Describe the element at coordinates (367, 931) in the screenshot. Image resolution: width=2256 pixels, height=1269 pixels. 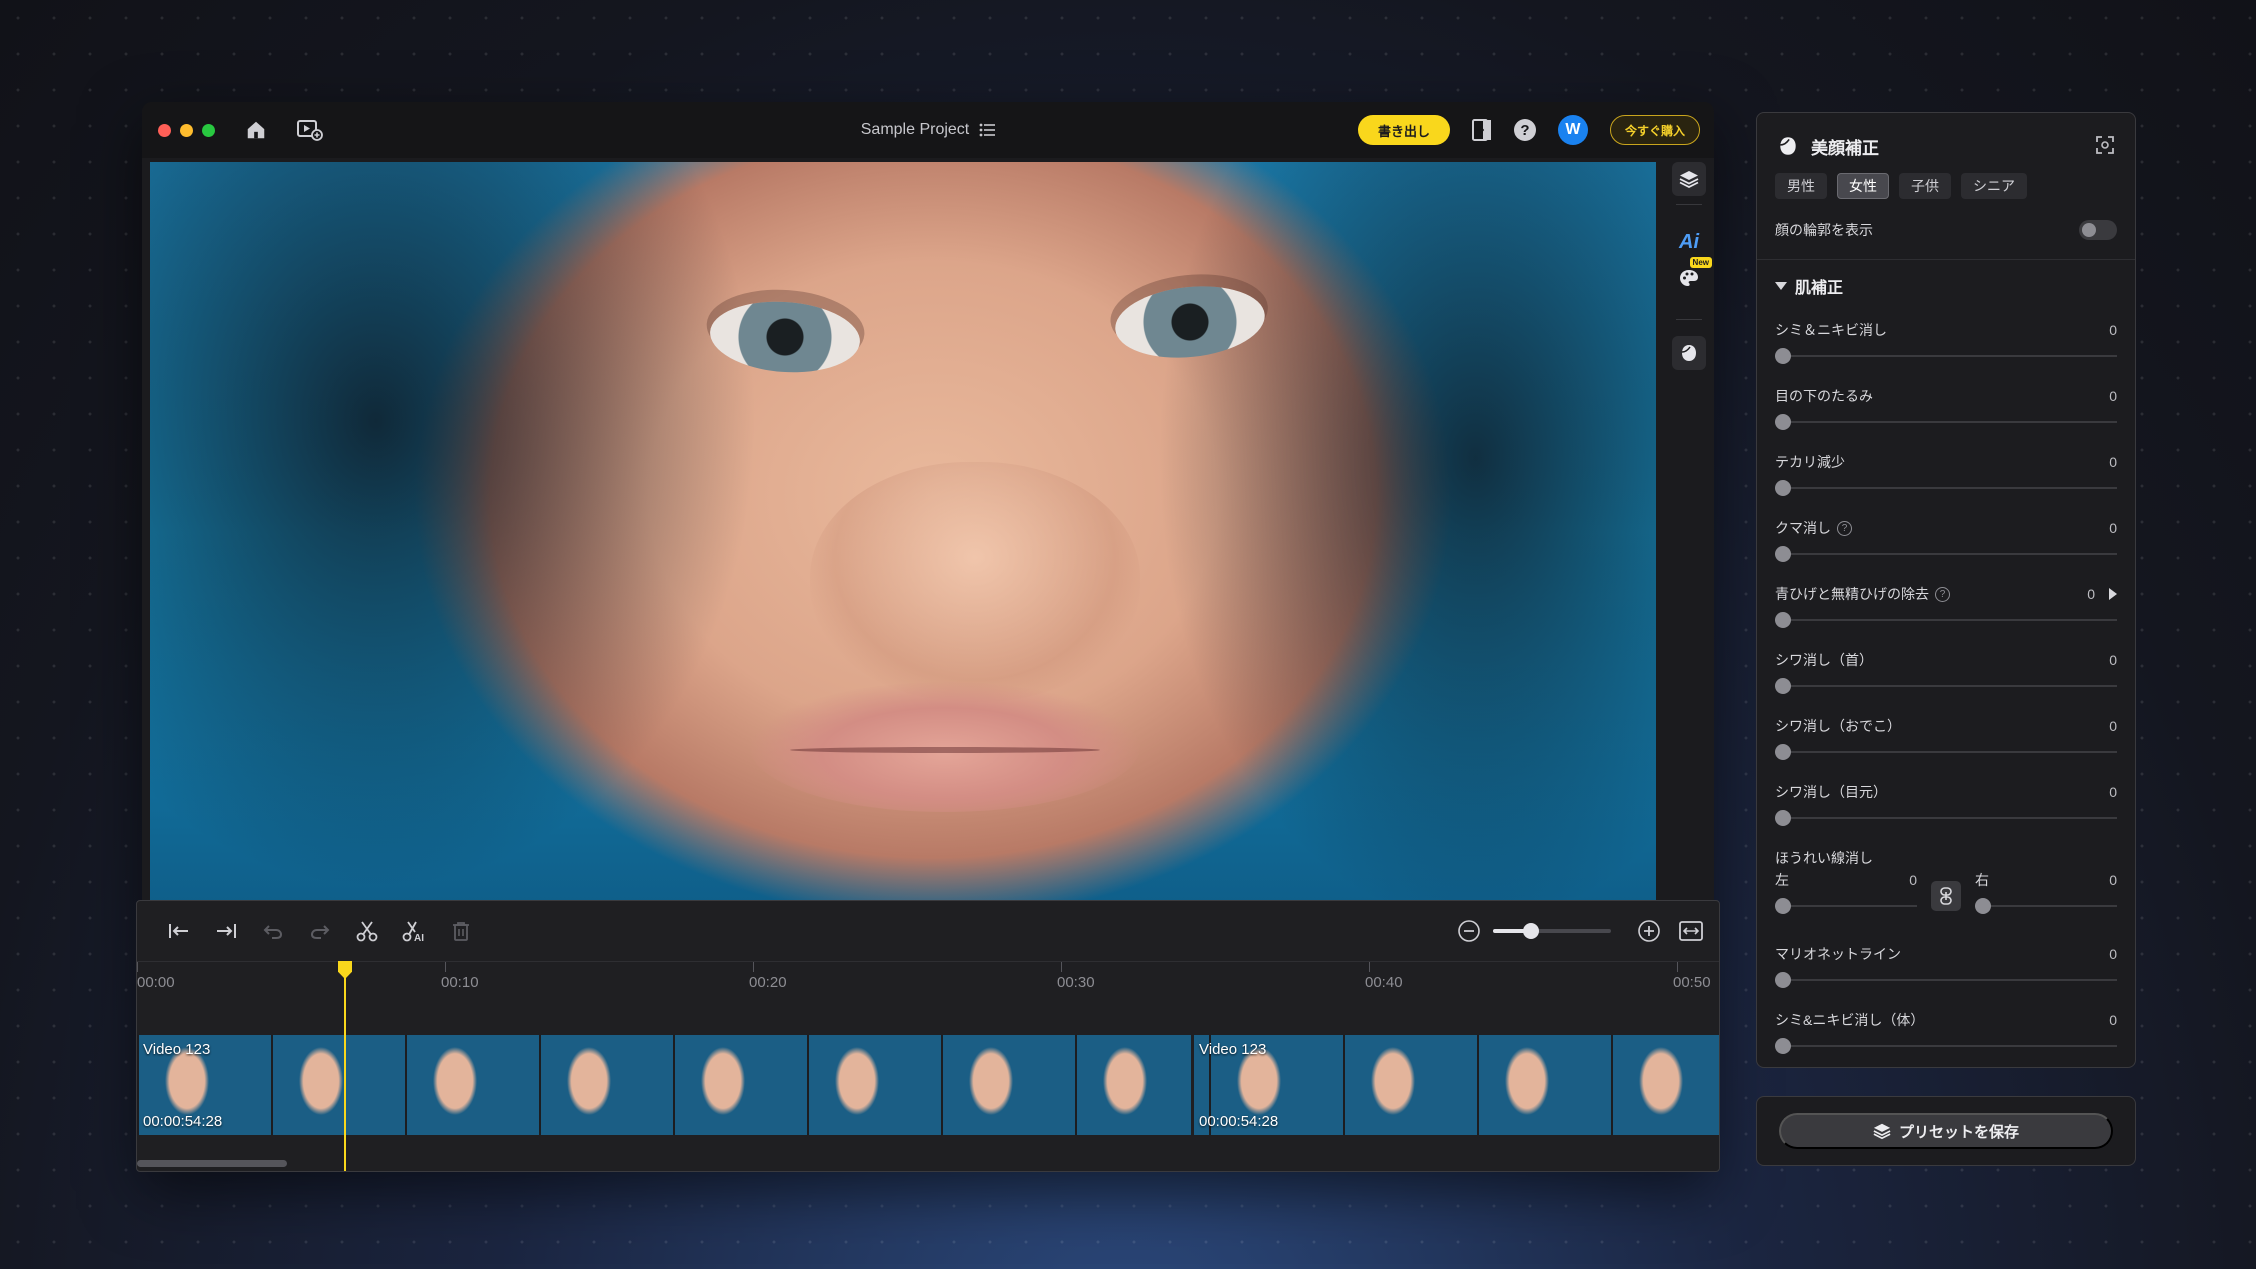
I see `split-scissors-icon` at that location.